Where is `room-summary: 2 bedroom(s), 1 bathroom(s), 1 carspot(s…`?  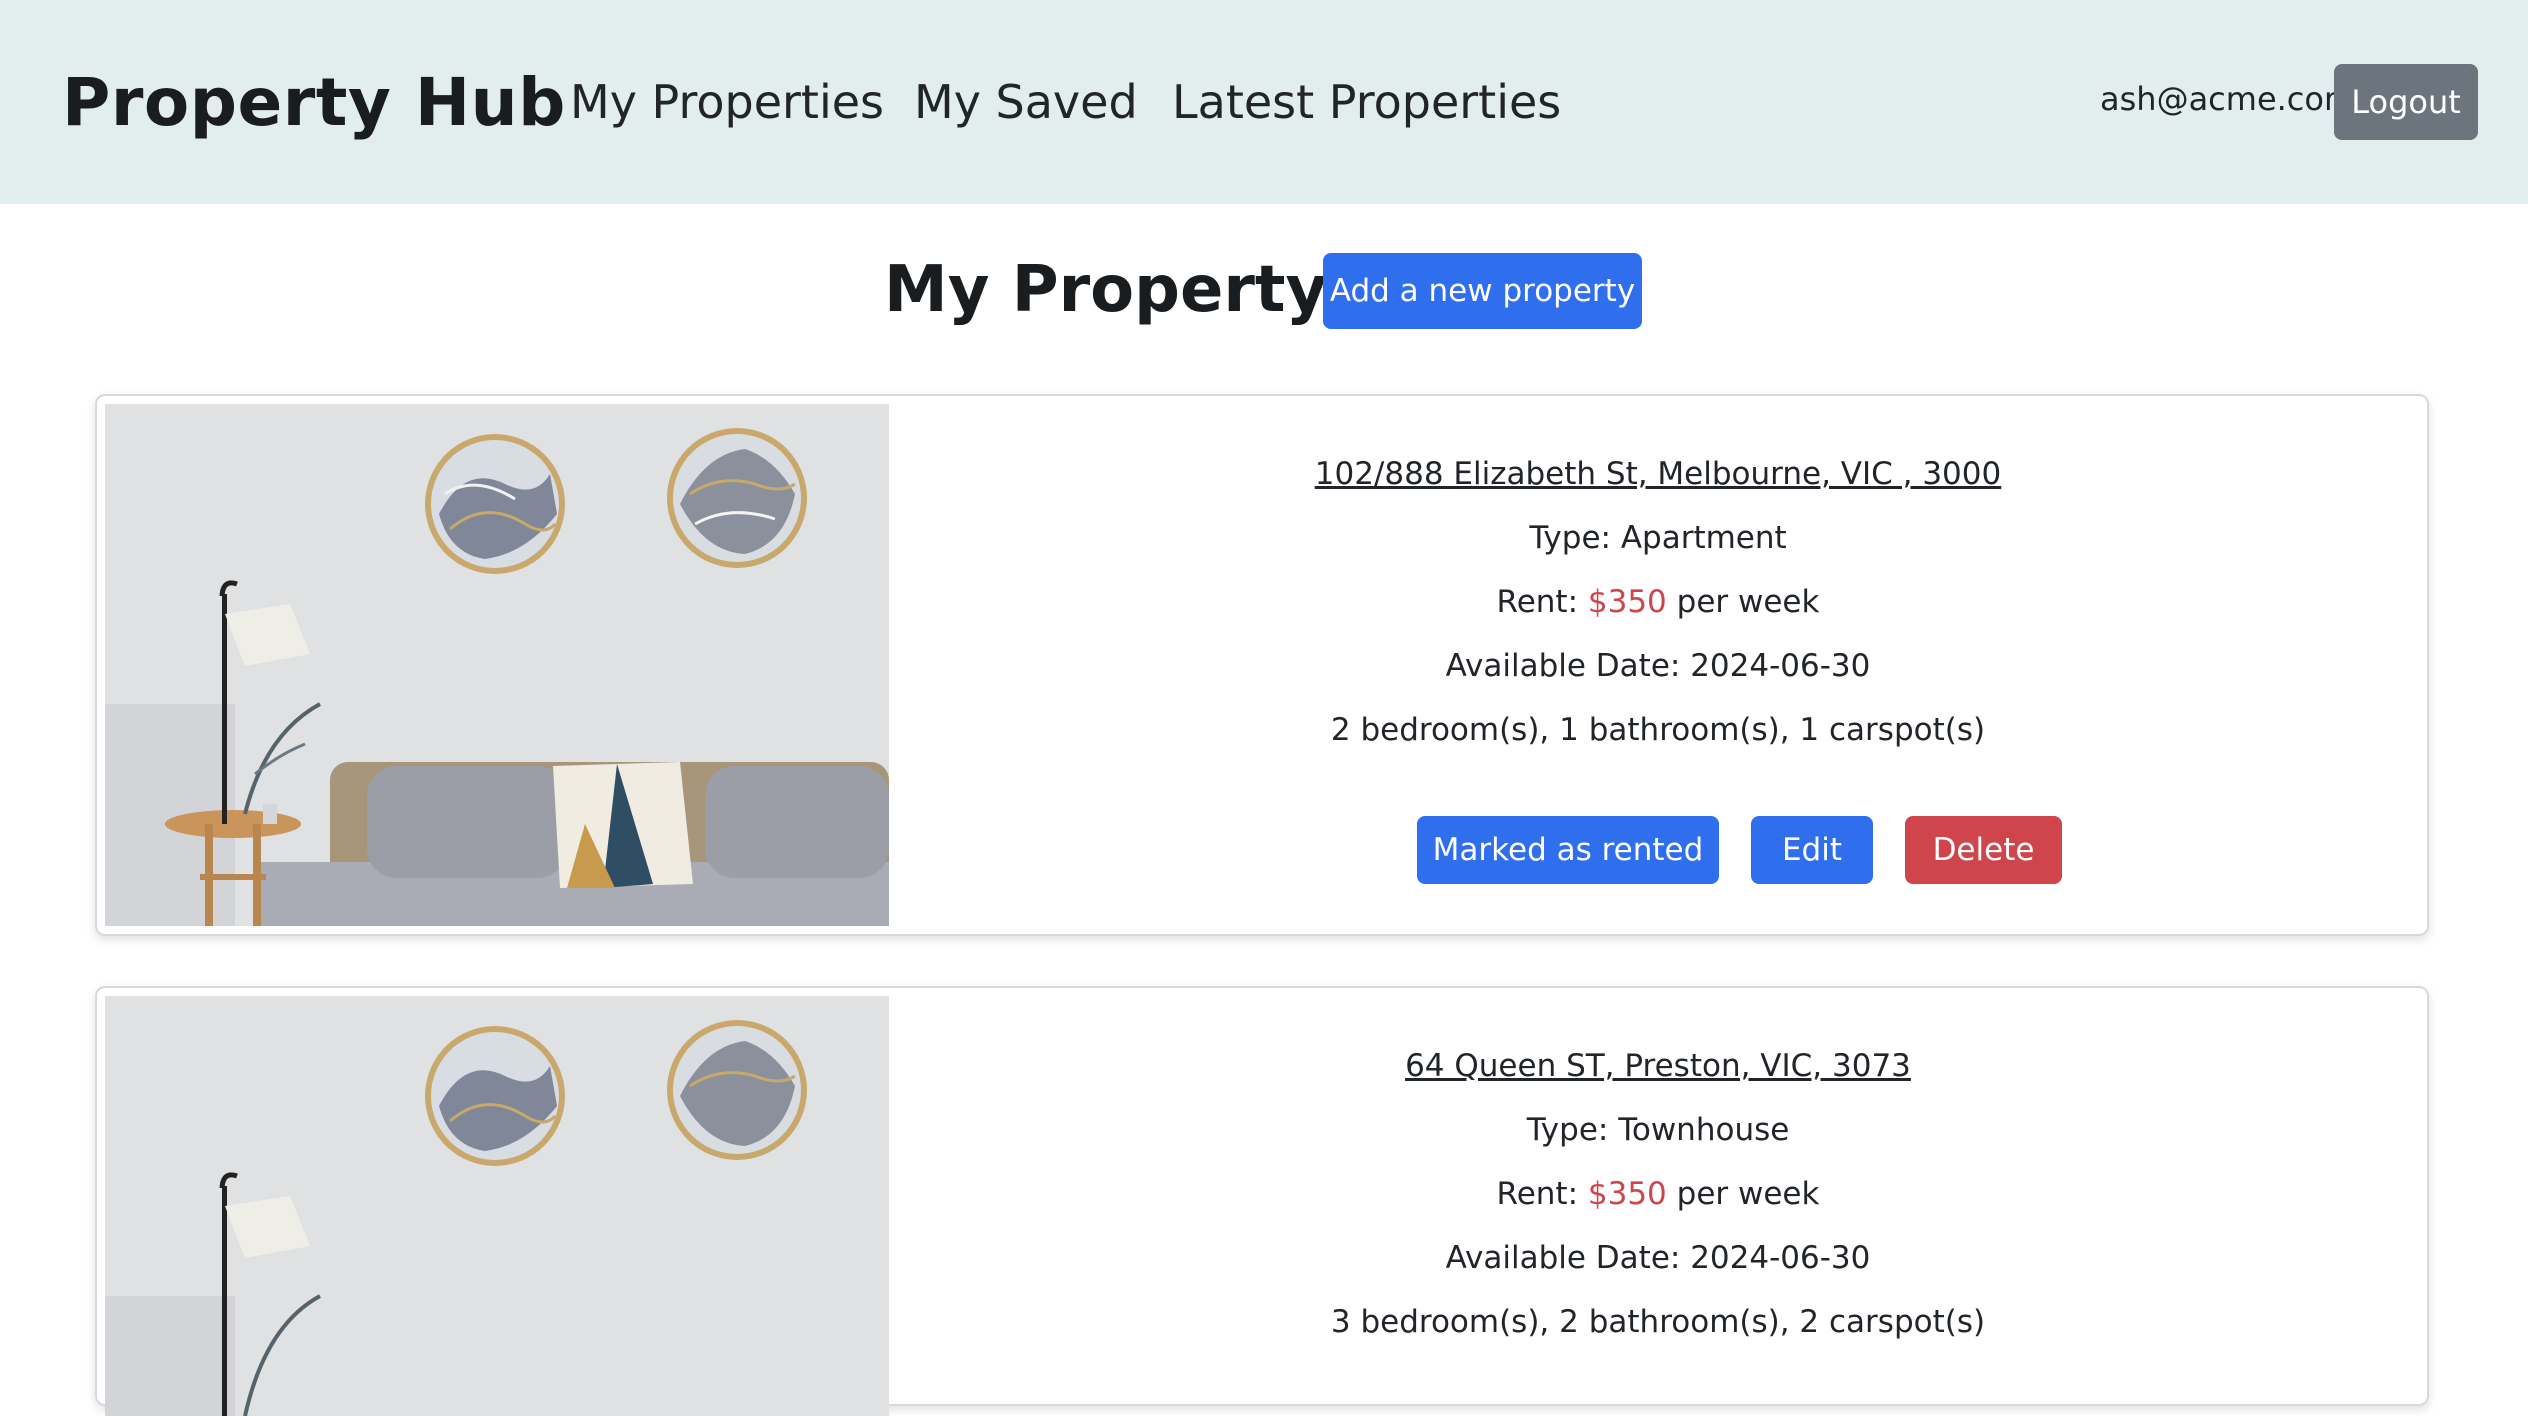
room-summary: 2 bedroom(s), 1 bathroom(s), 1 carspot(s… is located at coordinates (1658, 730).